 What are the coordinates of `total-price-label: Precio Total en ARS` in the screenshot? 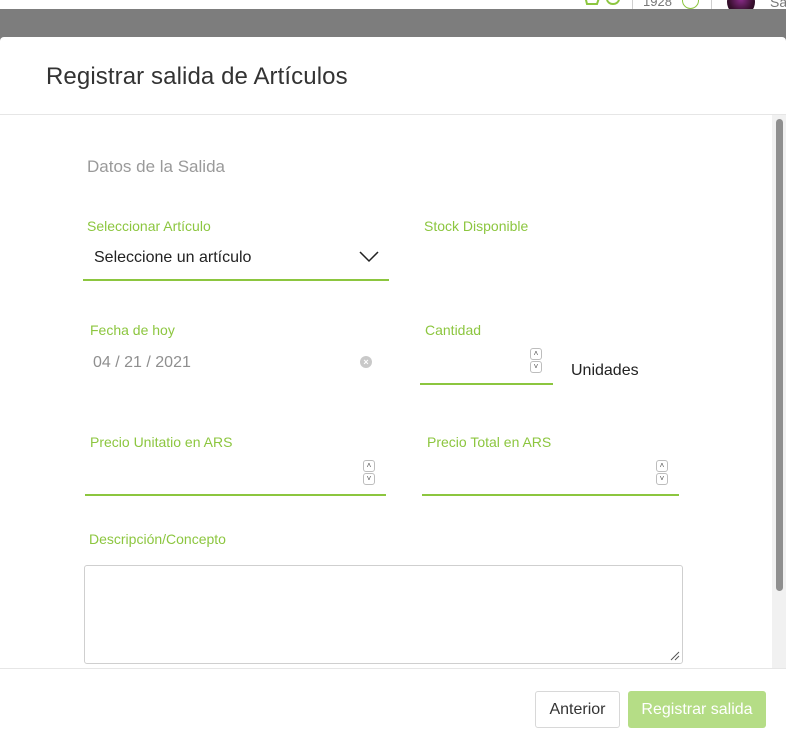 It's located at (489, 442).